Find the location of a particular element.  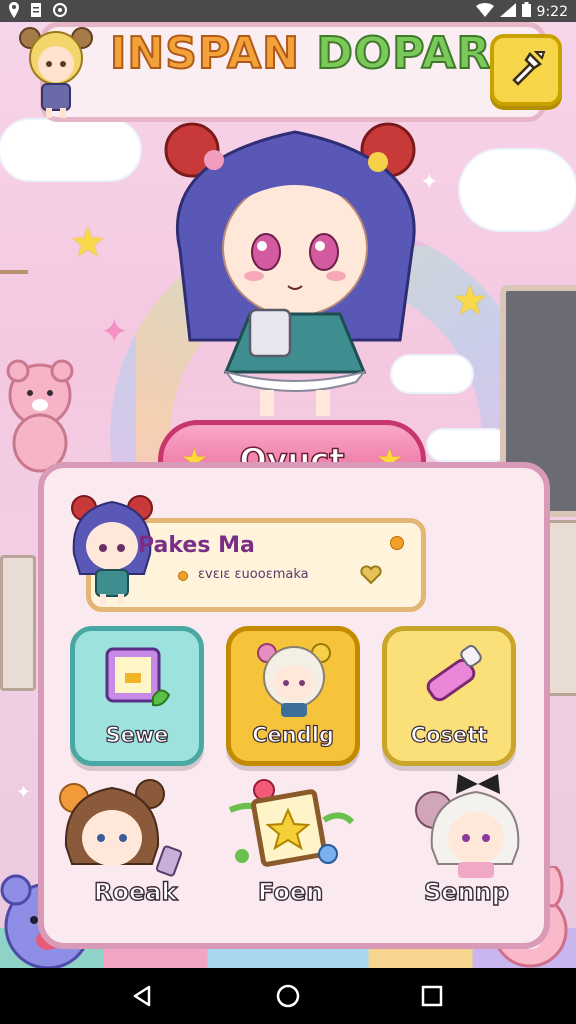

bottom-label: Sennp is located at coordinates (466, 891).